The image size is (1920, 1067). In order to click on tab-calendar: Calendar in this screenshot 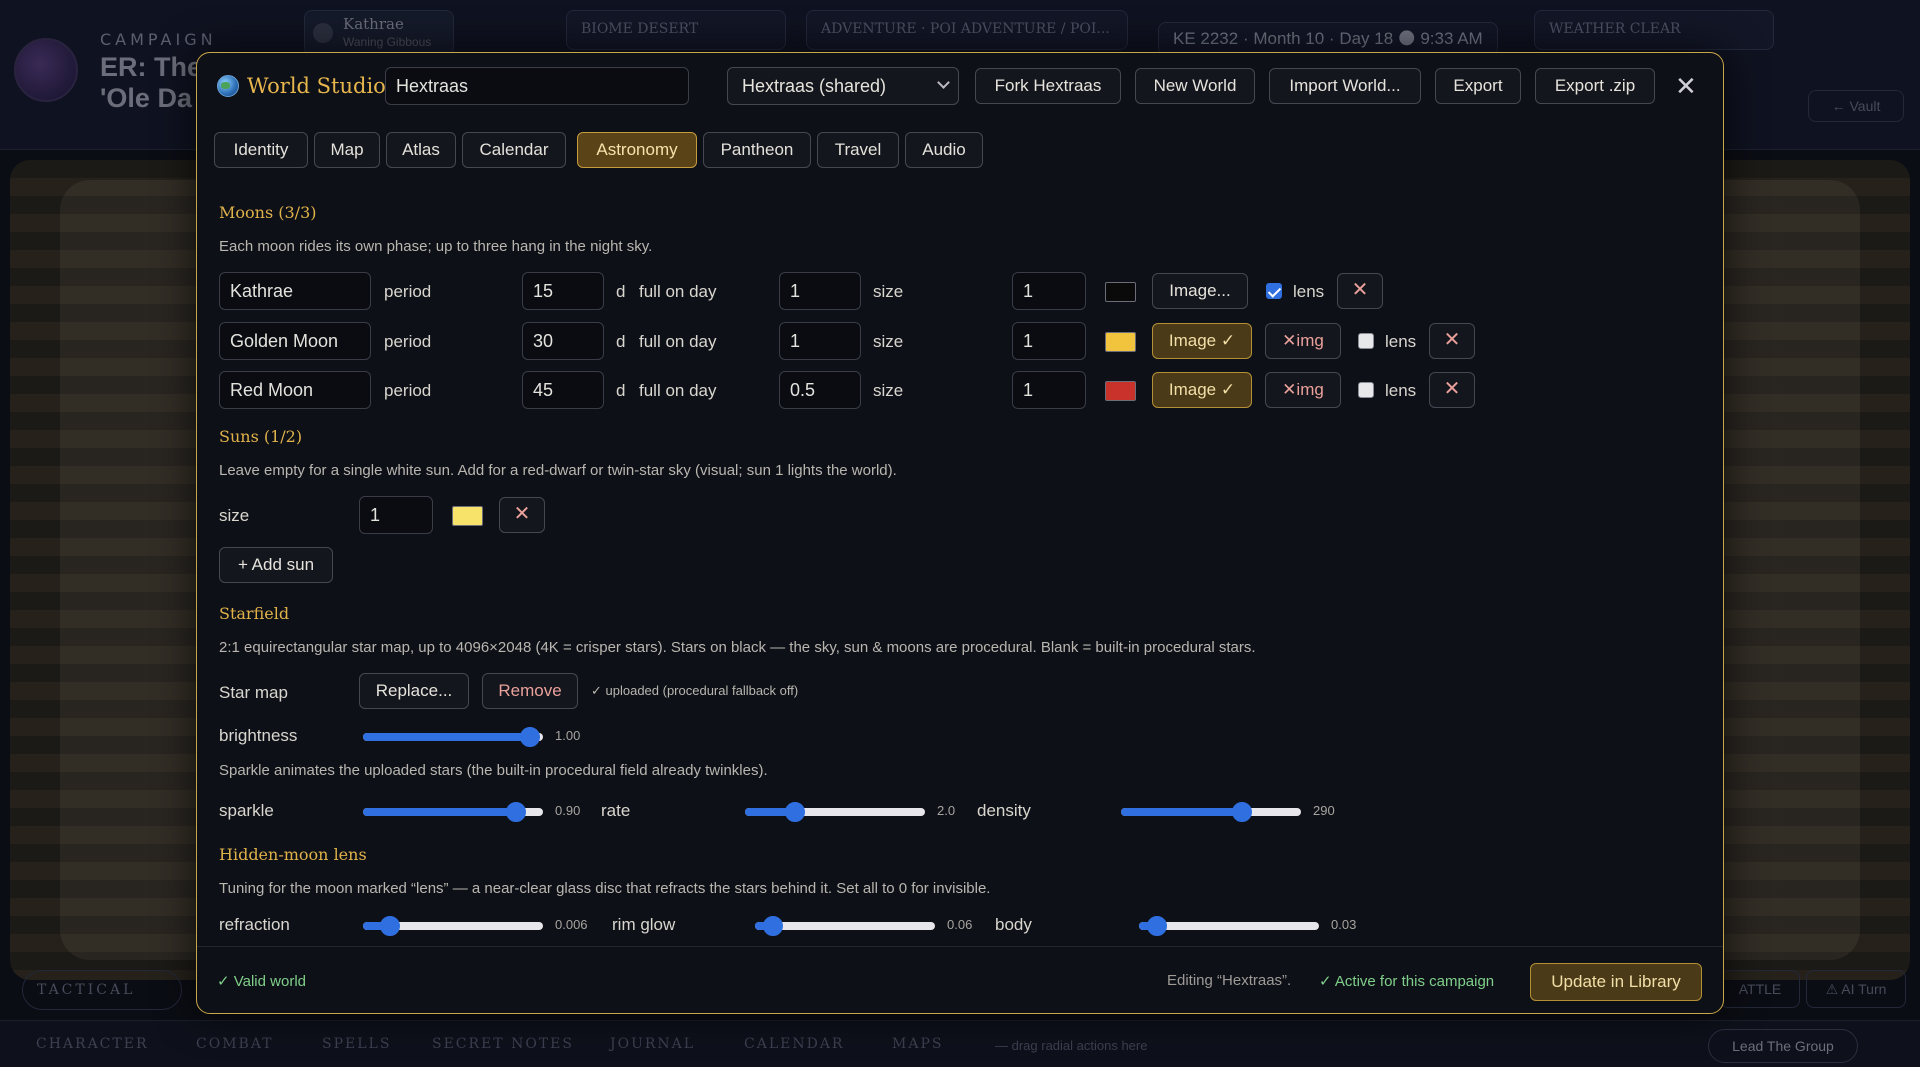, I will do `click(514, 150)`.